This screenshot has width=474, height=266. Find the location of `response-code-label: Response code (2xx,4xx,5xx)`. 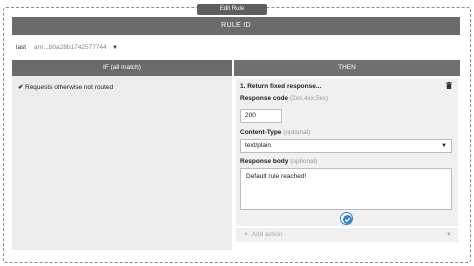

response-code-label: Response code (2xx,4xx,5xx) is located at coordinates (284, 98).